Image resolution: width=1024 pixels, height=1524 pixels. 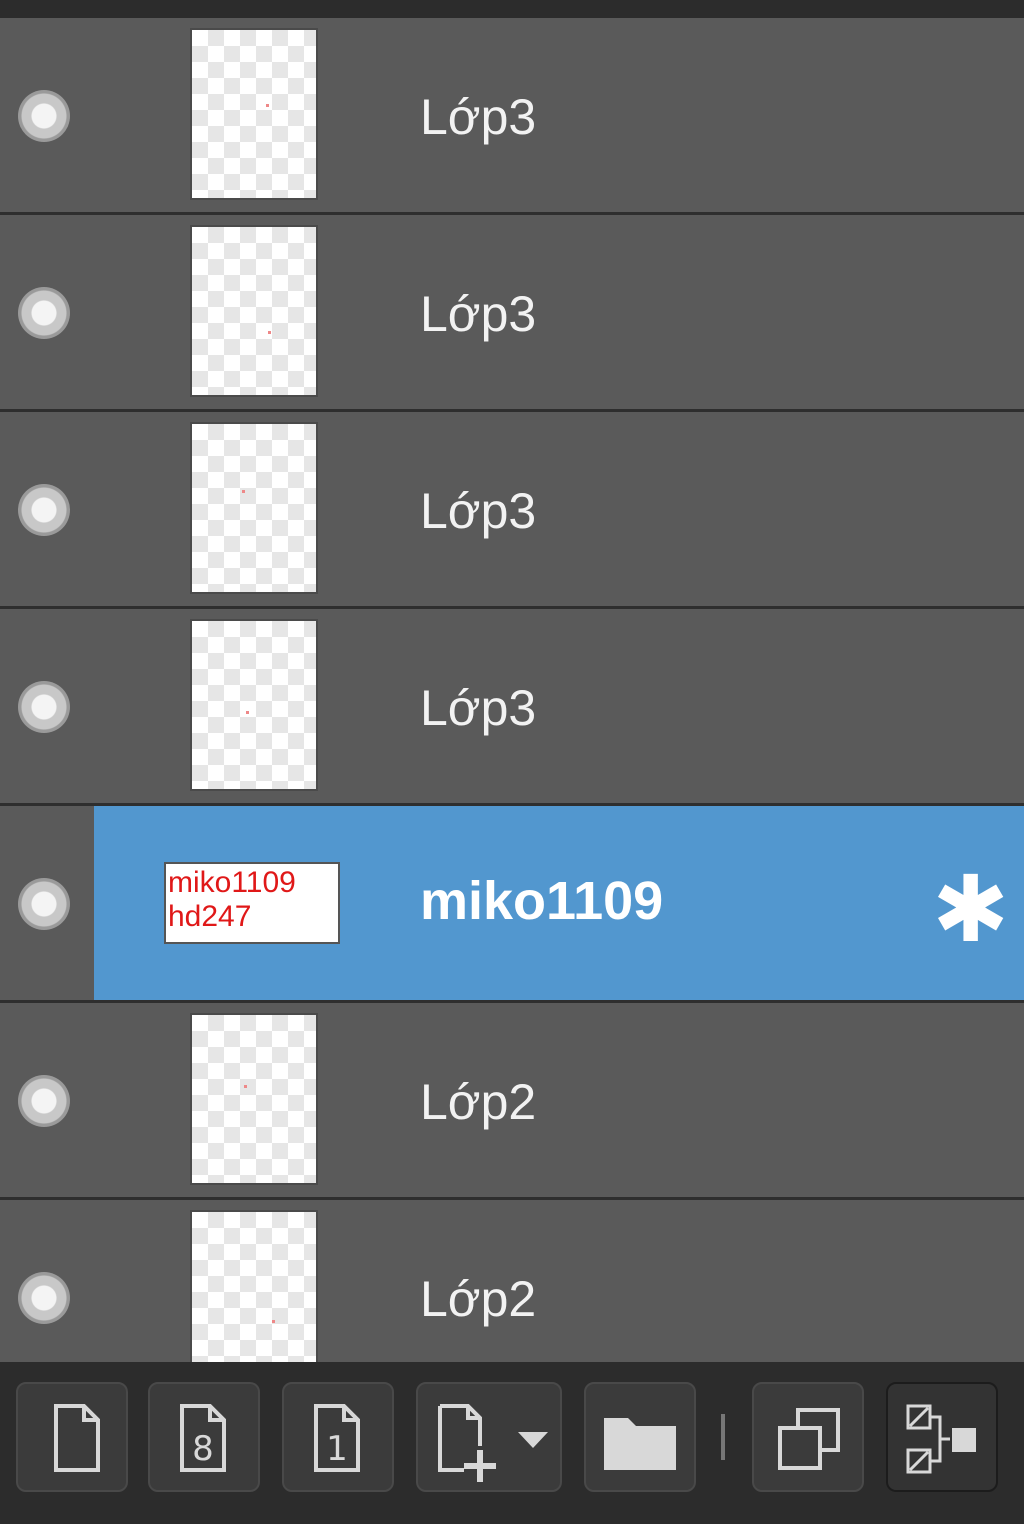 I want to click on add-layer-dropdown-button, so click(x=489, y=1437).